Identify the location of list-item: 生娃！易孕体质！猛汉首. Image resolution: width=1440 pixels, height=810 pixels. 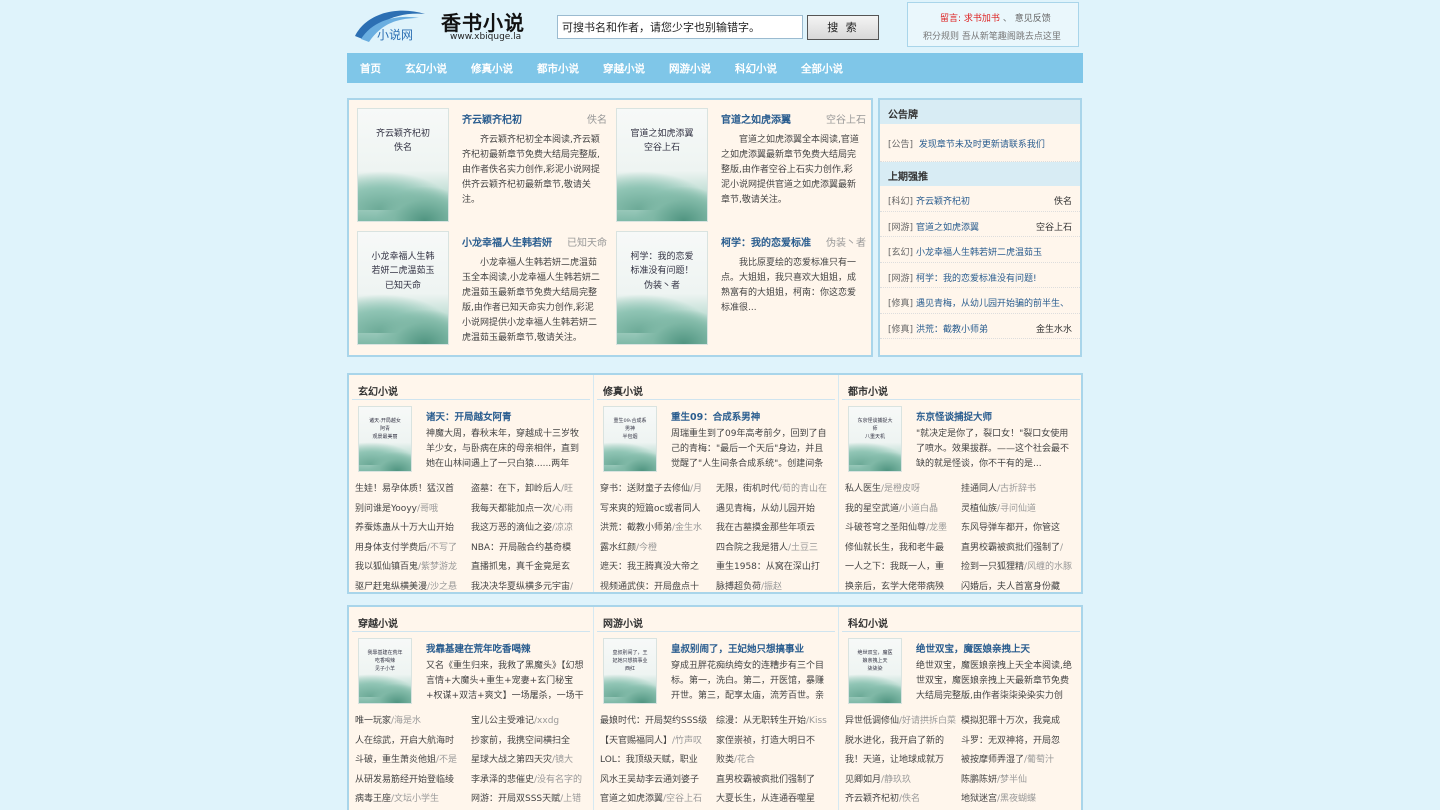
(413, 490).